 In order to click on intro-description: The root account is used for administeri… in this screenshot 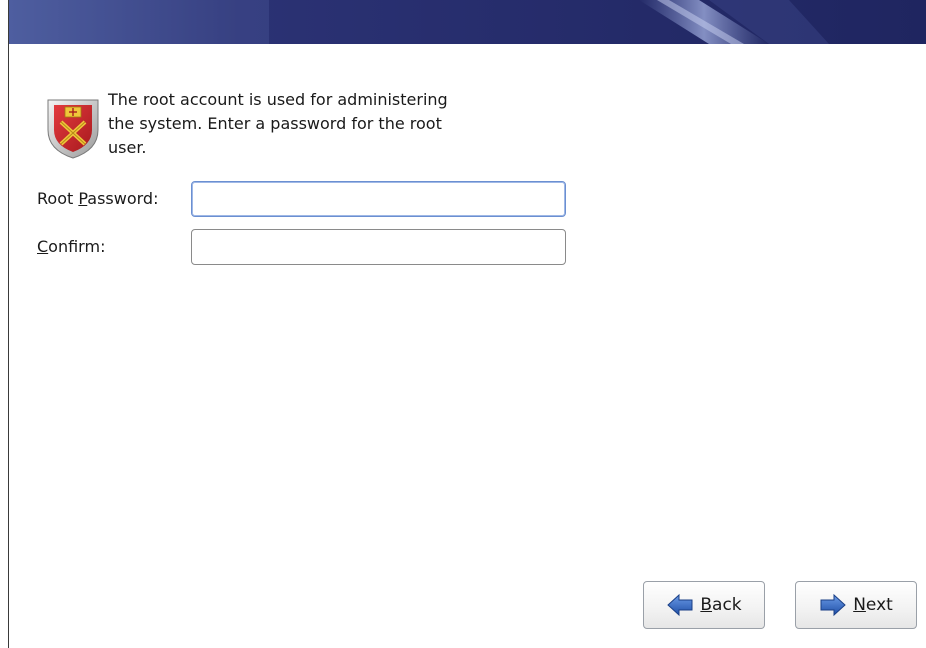, I will do `click(278, 123)`.